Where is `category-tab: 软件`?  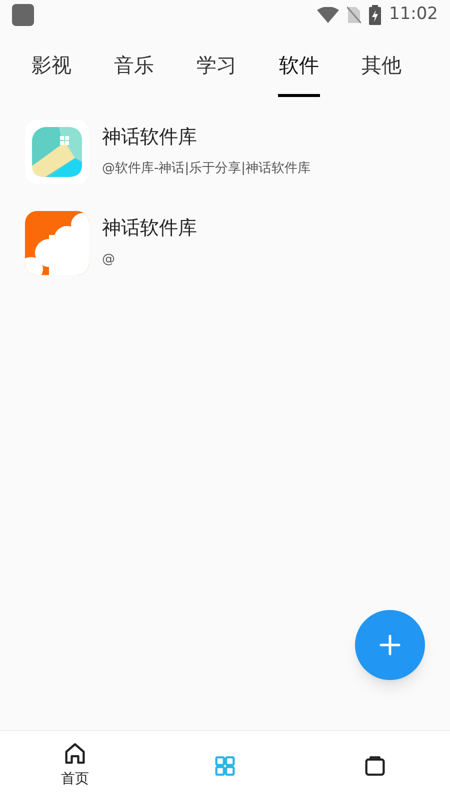
category-tab: 软件 is located at coordinates (299, 65).